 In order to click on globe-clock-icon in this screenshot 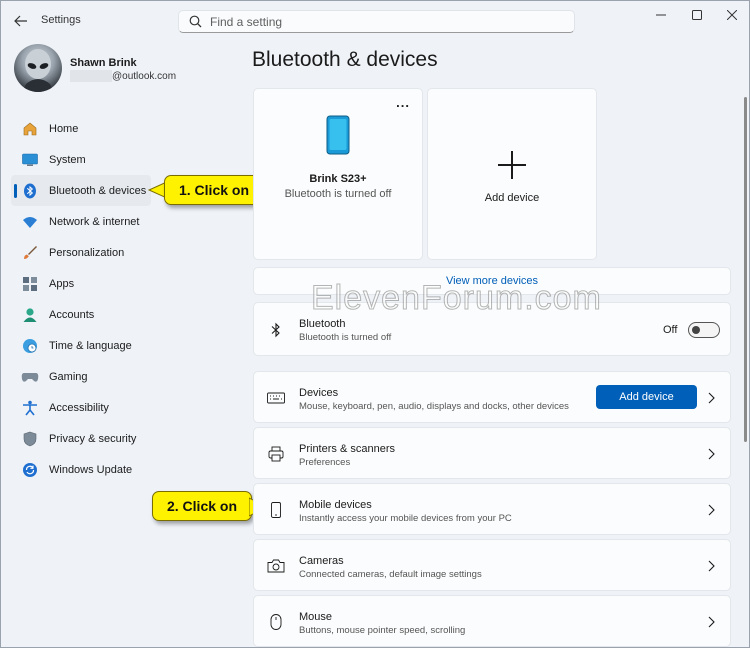, I will do `click(30, 346)`.